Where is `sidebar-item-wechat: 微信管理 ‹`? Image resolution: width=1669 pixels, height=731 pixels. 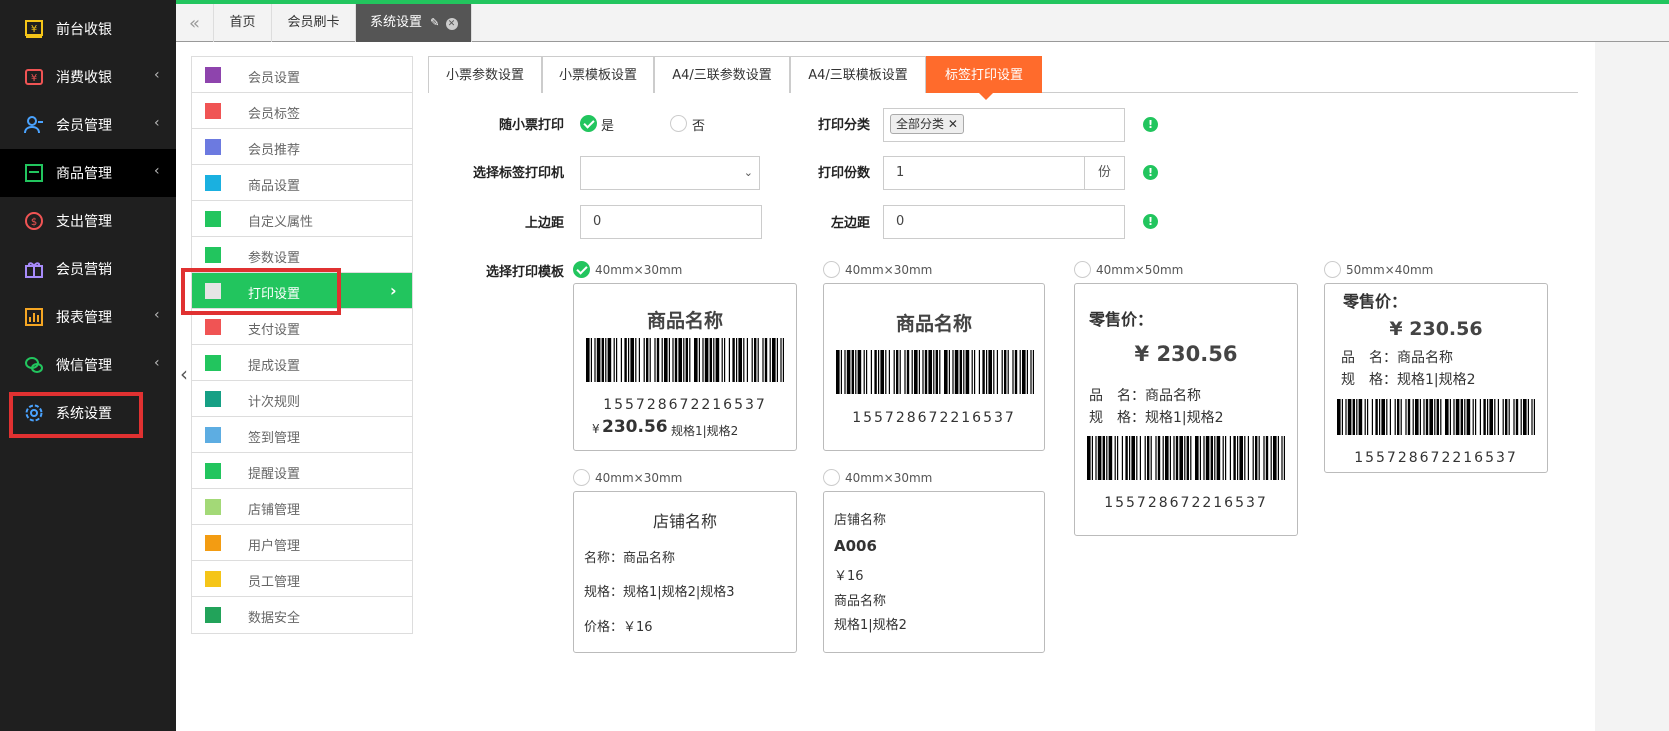
sidebar-item-wechat: 微信管理 ‹ is located at coordinates (88, 365).